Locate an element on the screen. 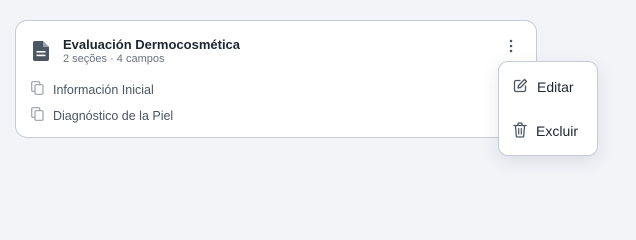  card-subtitle: 2 seções · 4 campos is located at coordinates (114, 59).